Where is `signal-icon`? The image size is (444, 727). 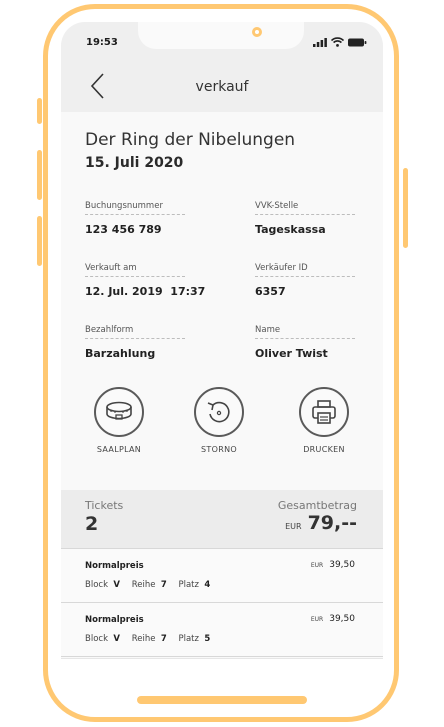 signal-icon is located at coordinates (320, 42).